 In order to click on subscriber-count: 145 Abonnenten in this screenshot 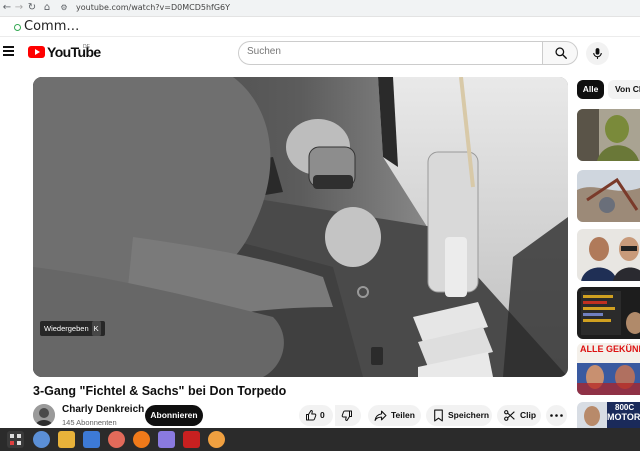, I will do `click(89, 422)`.